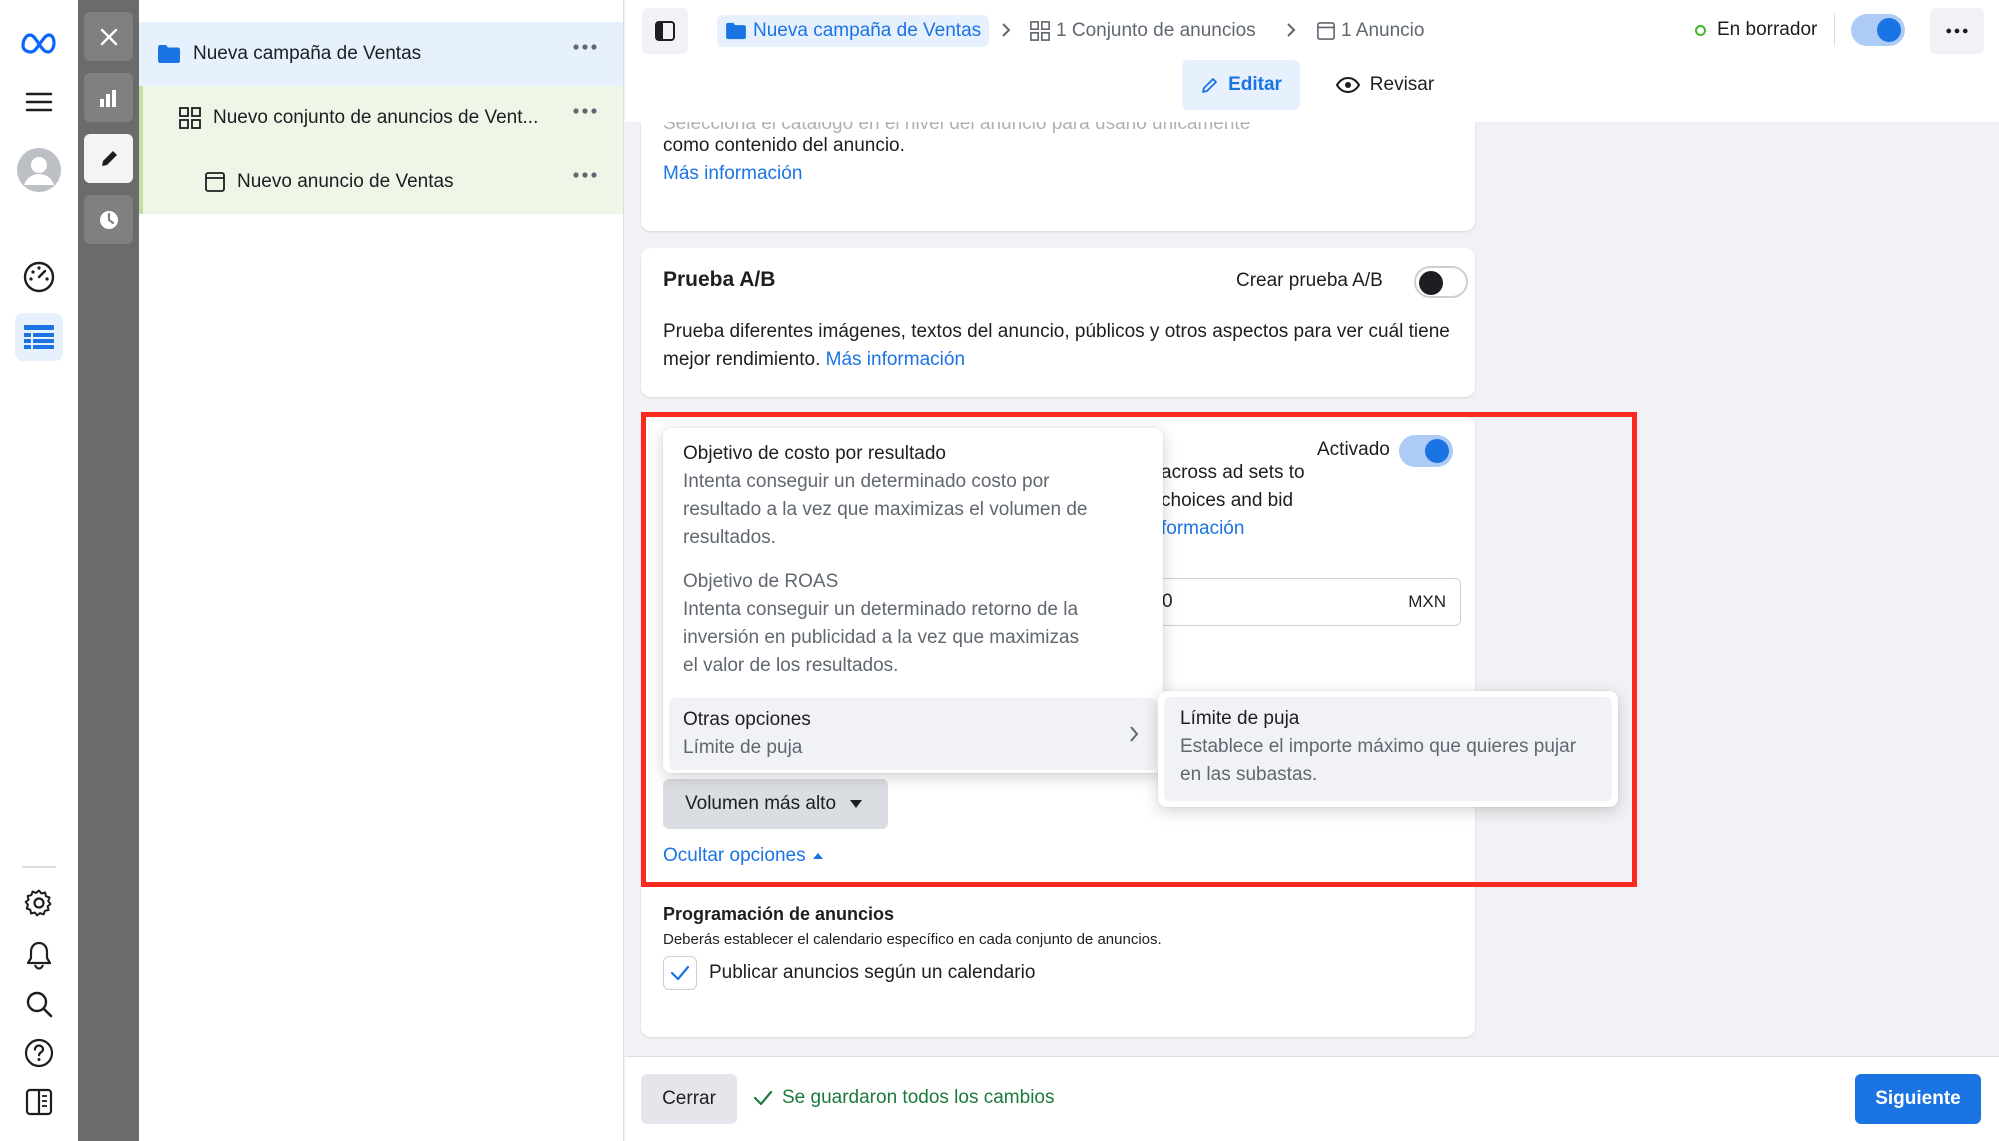 The width and height of the screenshot is (1999, 1141). Describe the element at coordinates (39, 42) in the screenshot. I see `meta-logo-icon` at that location.